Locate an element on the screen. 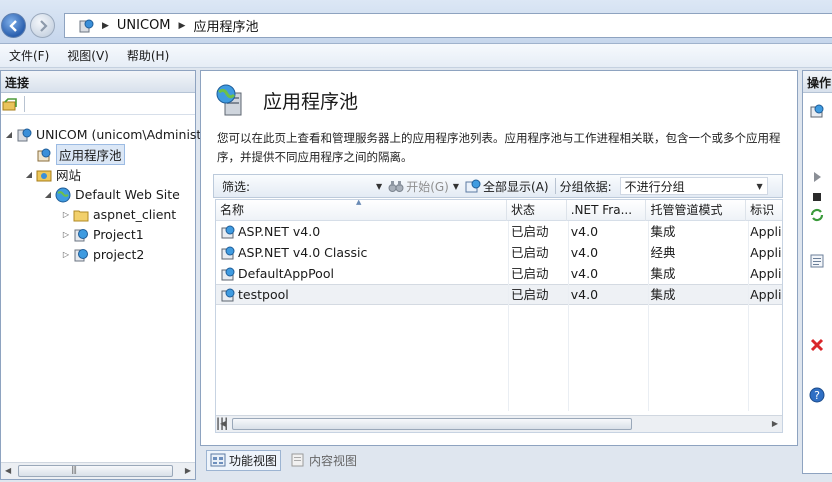 This screenshot has height=482, width=832. group-by-select: 不进行分组 ▼ is located at coordinates (693, 186).